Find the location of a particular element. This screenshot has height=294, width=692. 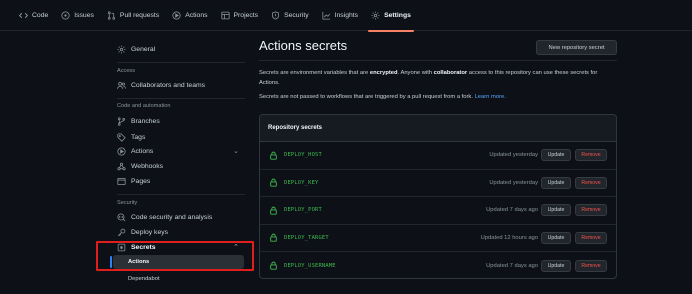

sidebar-item-label: Webhooks is located at coordinates (147, 166).